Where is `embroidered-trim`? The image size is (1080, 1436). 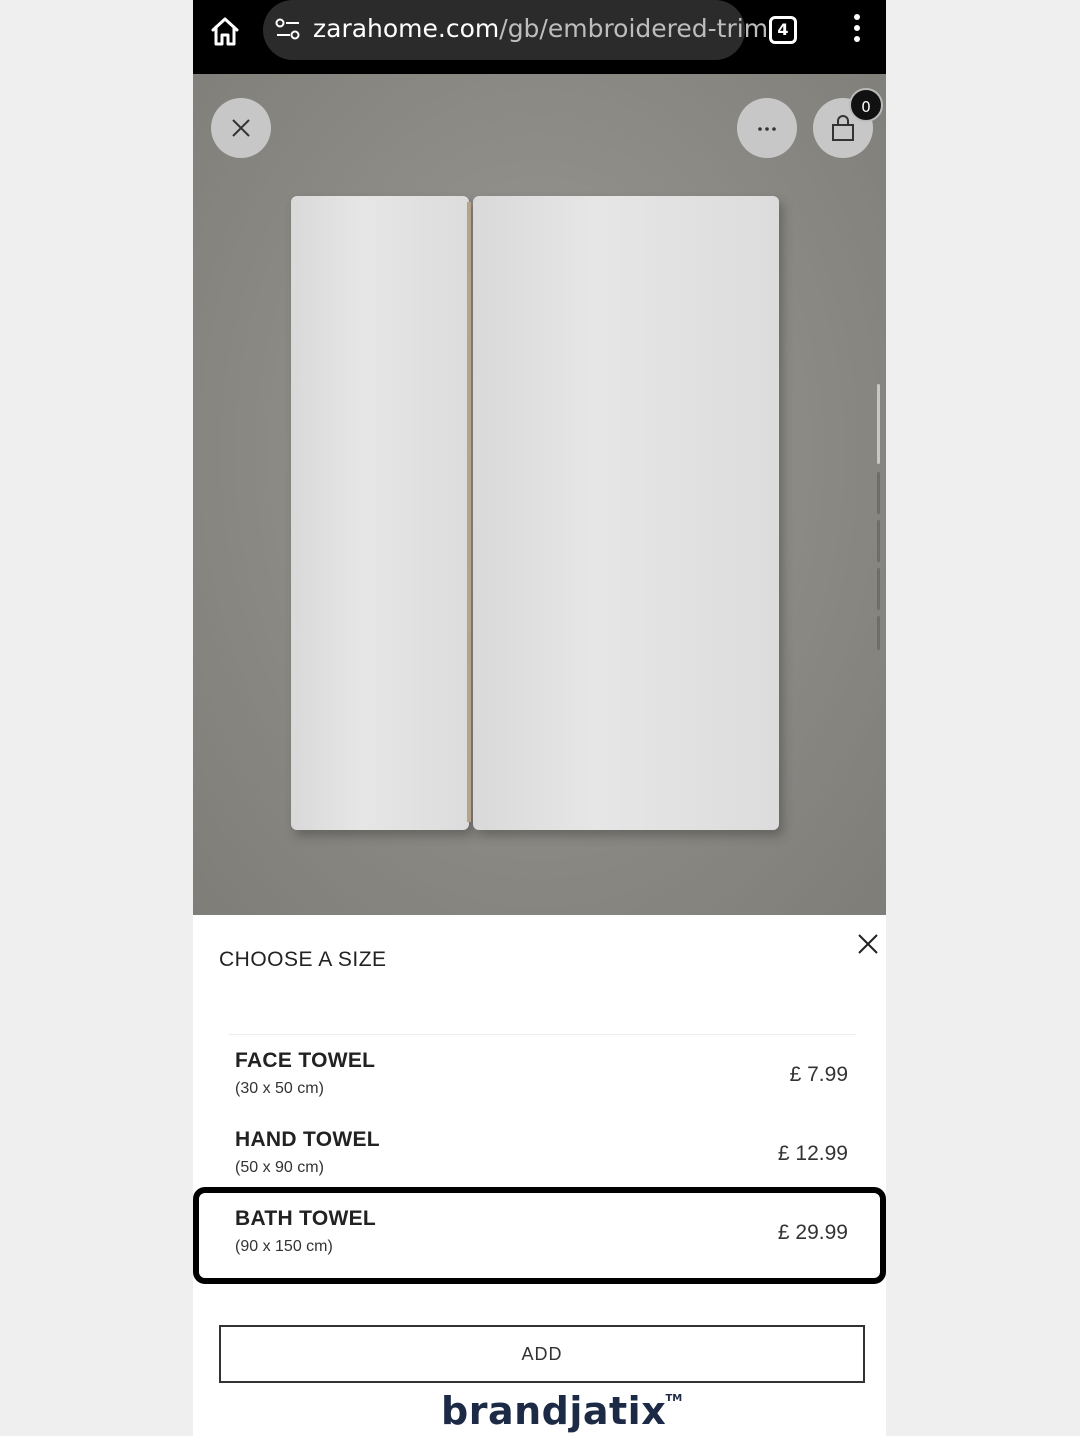
embroidered-trim is located at coordinates (469, 512).